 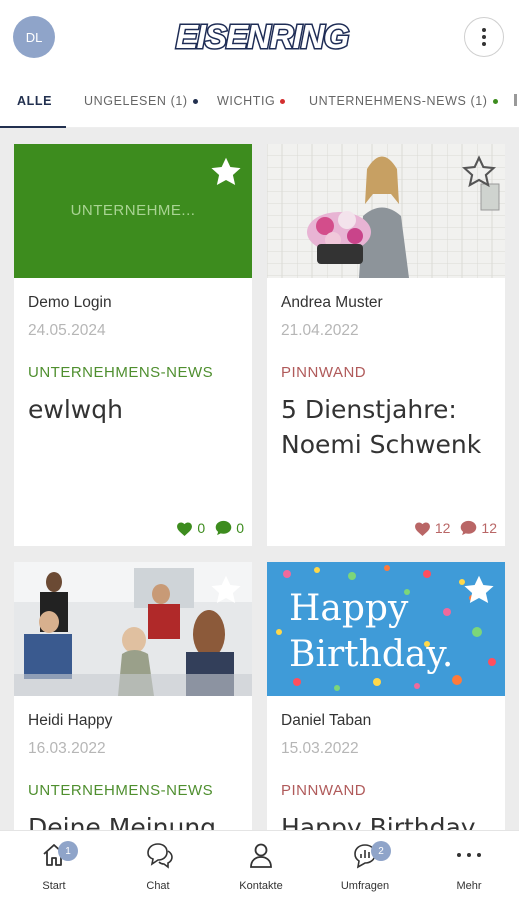 I want to click on tab-unternehmens-news: UNTERNEHMENS-NEWS (1), so click(x=403, y=101).